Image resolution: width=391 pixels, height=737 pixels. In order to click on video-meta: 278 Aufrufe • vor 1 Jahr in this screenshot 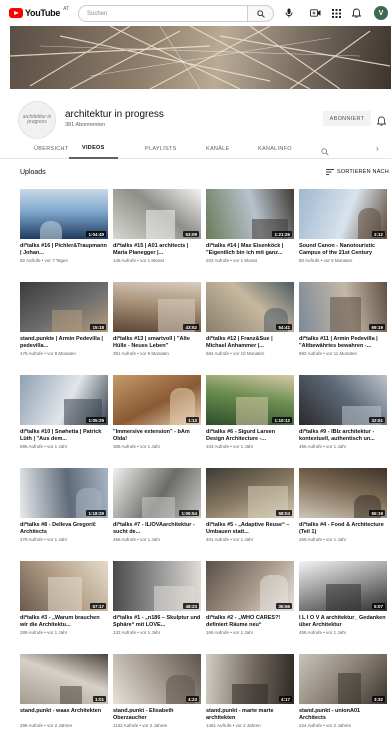, I will do `click(44, 539)`.